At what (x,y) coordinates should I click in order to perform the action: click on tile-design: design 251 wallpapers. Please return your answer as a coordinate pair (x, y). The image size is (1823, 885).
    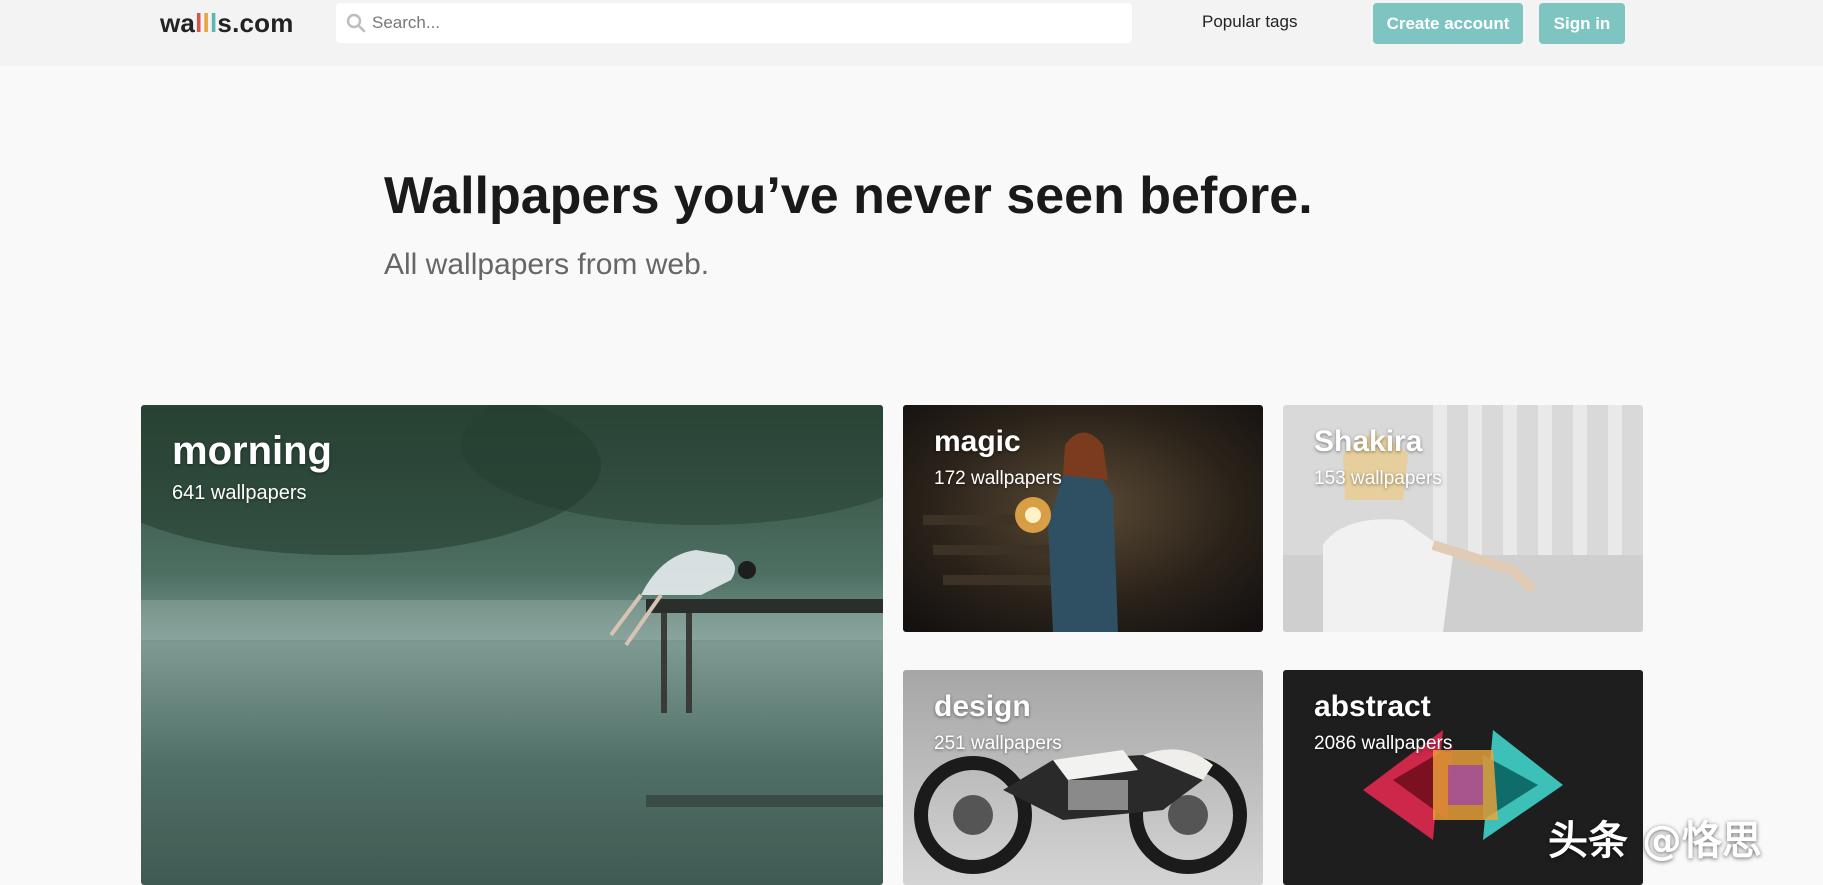
    Looking at the image, I should click on (1083, 777).